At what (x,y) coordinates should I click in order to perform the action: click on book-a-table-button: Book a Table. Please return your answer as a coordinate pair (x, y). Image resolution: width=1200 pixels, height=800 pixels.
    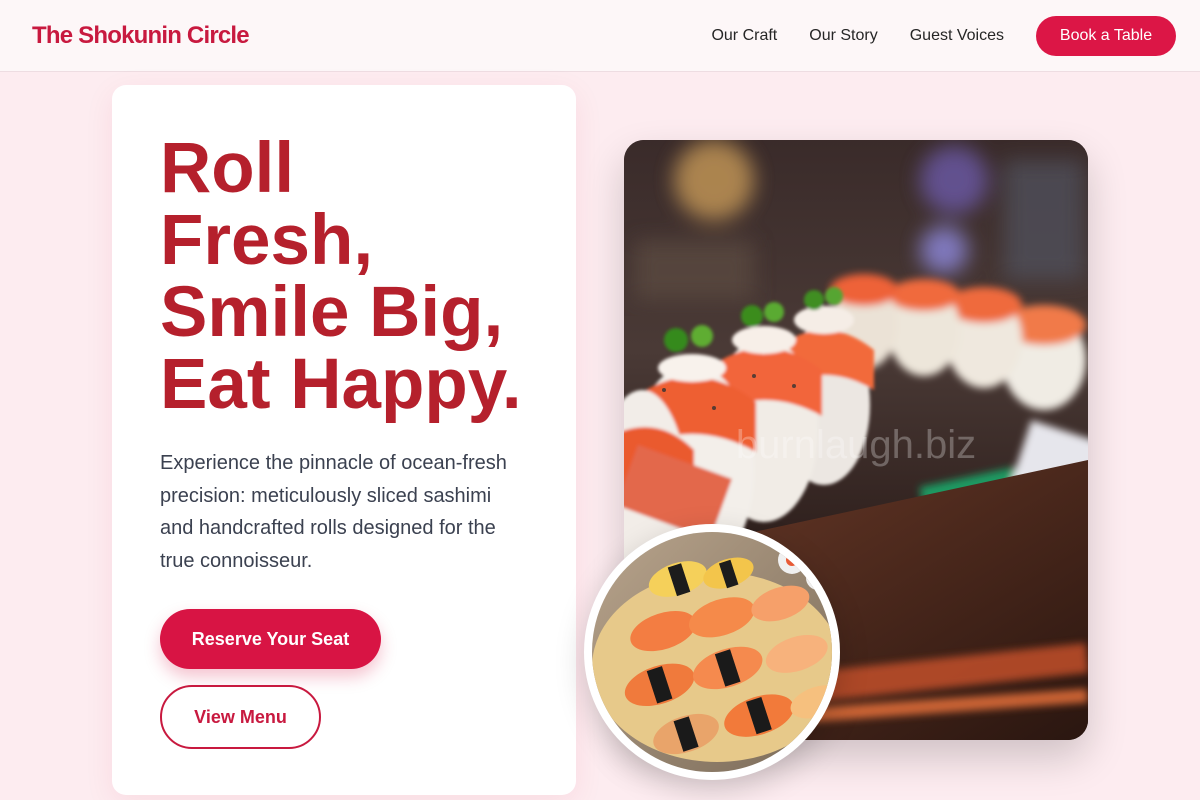
    Looking at the image, I should click on (1106, 35).